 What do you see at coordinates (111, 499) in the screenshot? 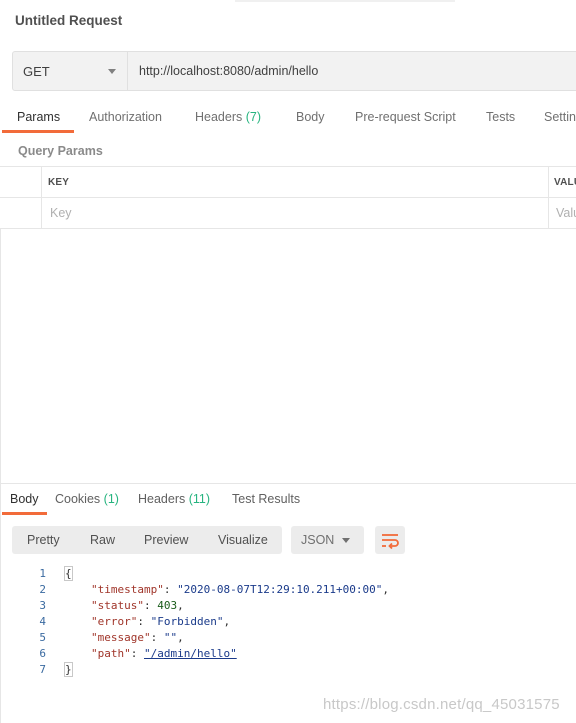
I see `cookies-count: (1)` at bounding box center [111, 499].